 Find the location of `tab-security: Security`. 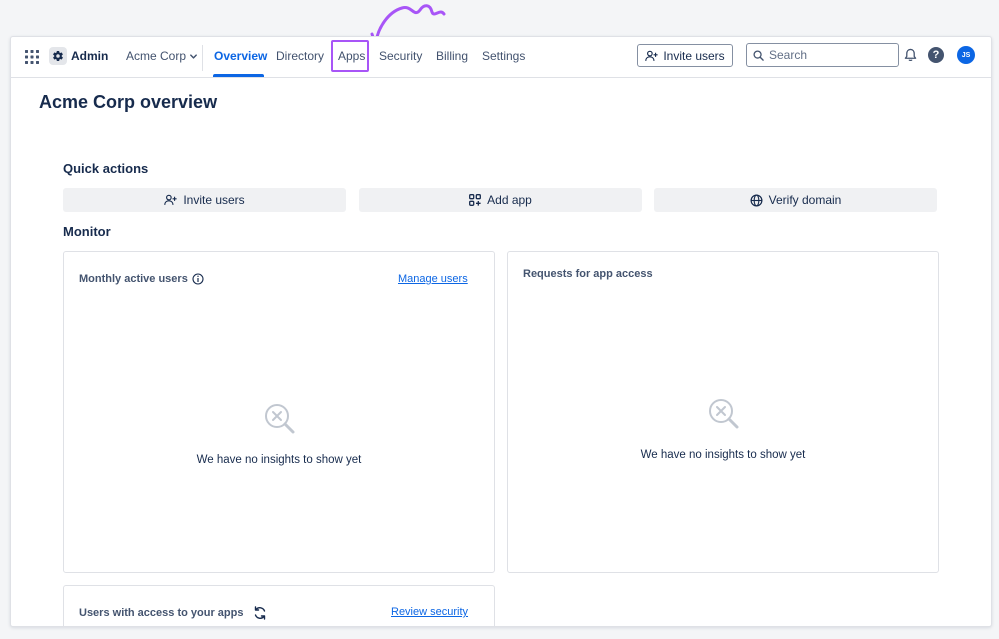

tab-security: Security is located at coordinates (400, 56).